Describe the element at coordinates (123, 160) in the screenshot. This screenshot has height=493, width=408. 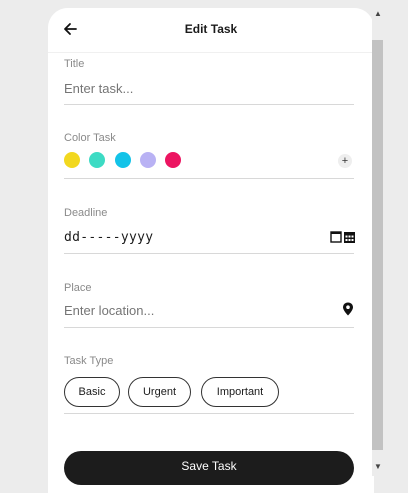
I see `color-option-cyan` at that location.